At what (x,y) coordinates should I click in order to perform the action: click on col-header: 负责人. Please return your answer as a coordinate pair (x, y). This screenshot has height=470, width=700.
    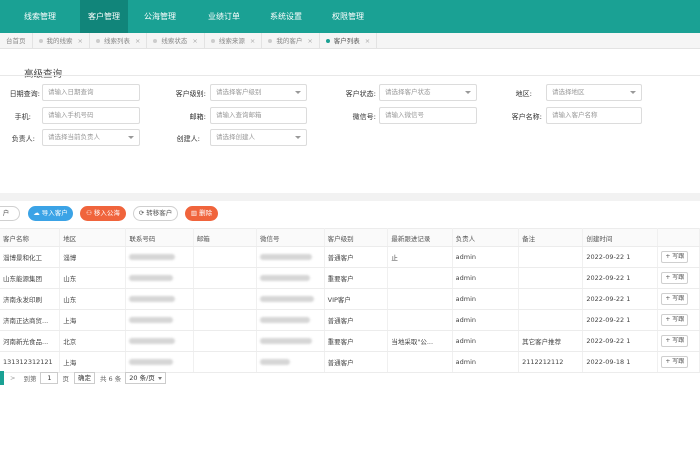
    Looking at the image, I should click on (486, 237).